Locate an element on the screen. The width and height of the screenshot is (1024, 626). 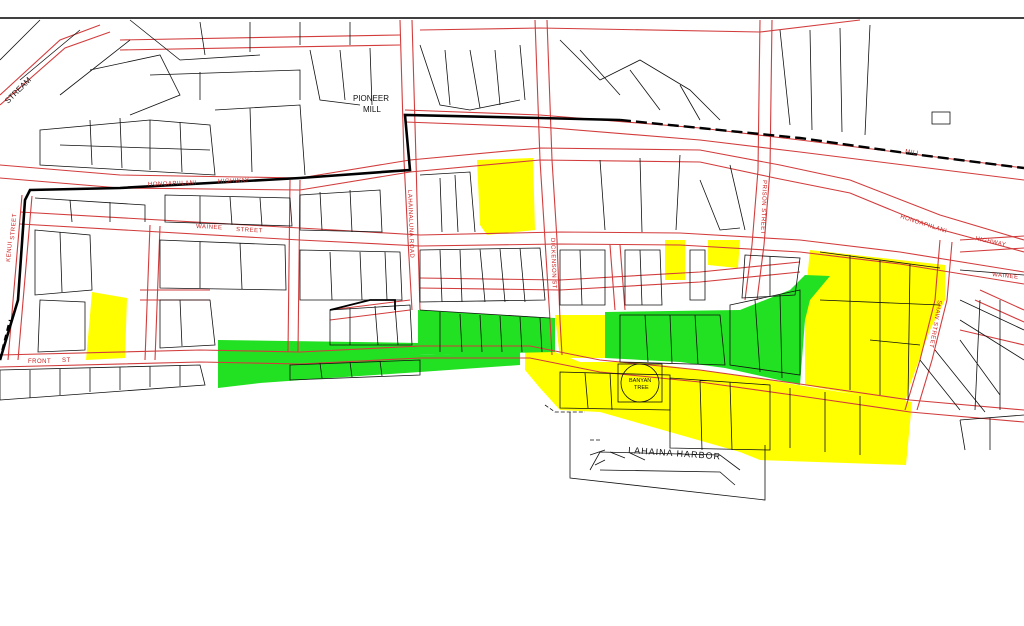
label-mill: MILL is located at coordinates (913, 153).